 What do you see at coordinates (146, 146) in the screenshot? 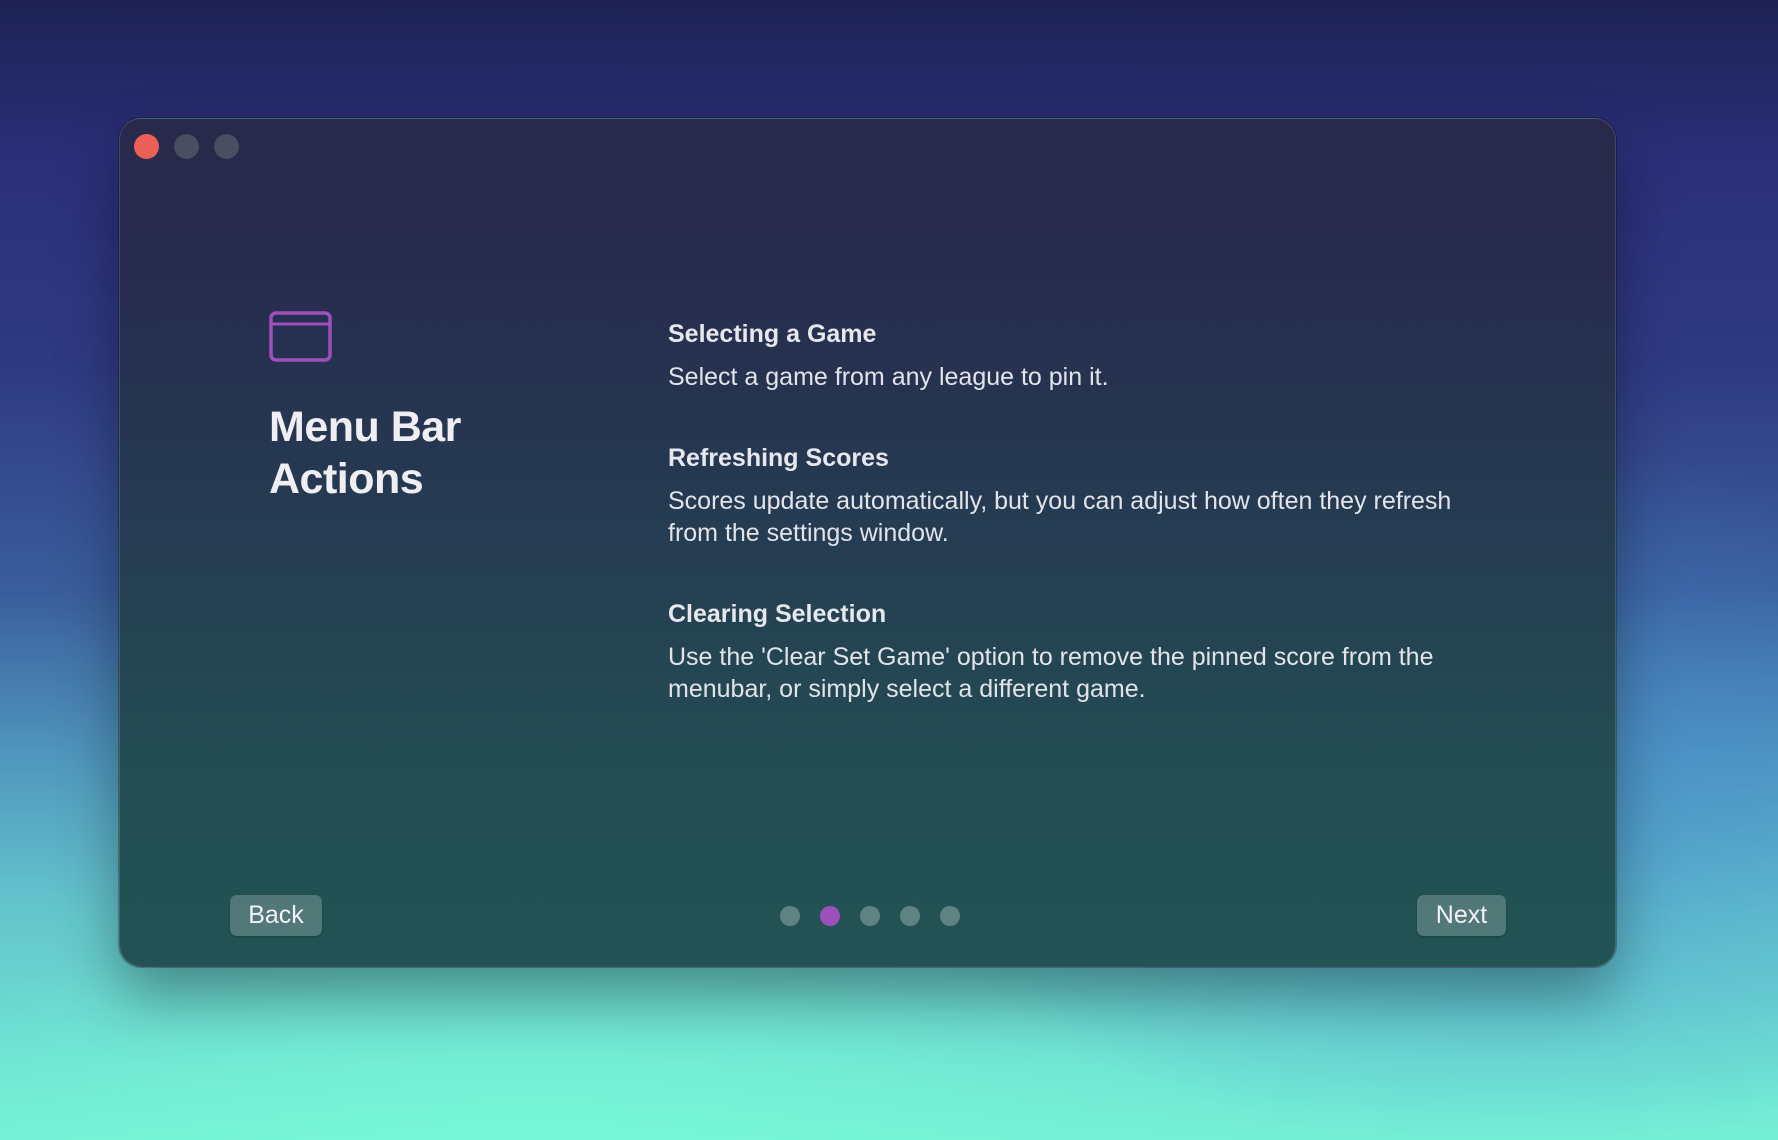
I see `close-window-button` at bounding box center [146, 146].